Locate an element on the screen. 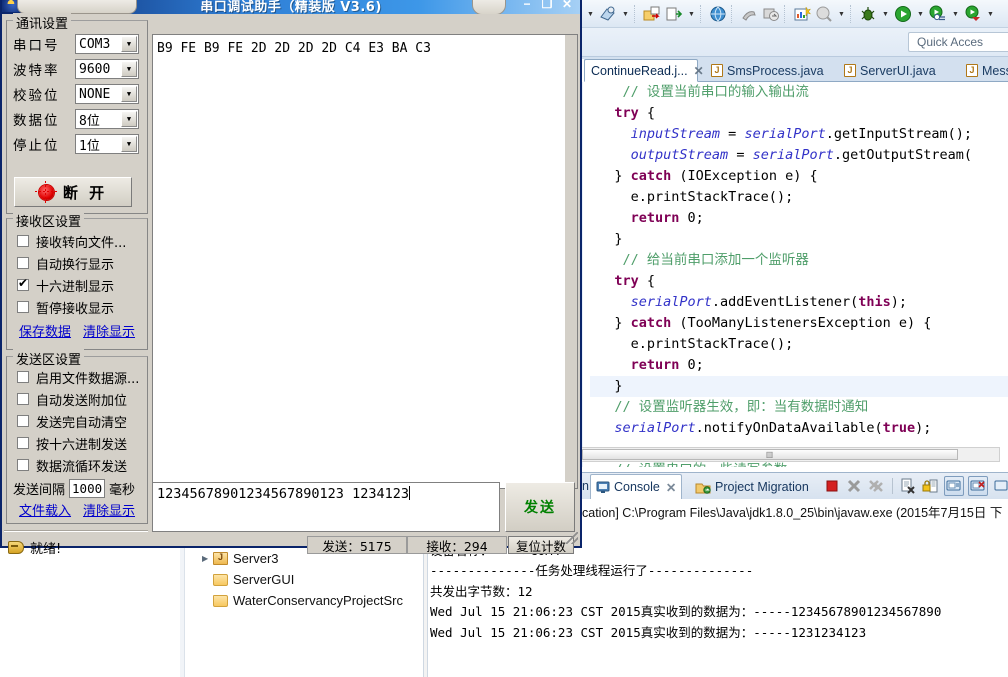  code-token: try is located at coordinates (626, 113).